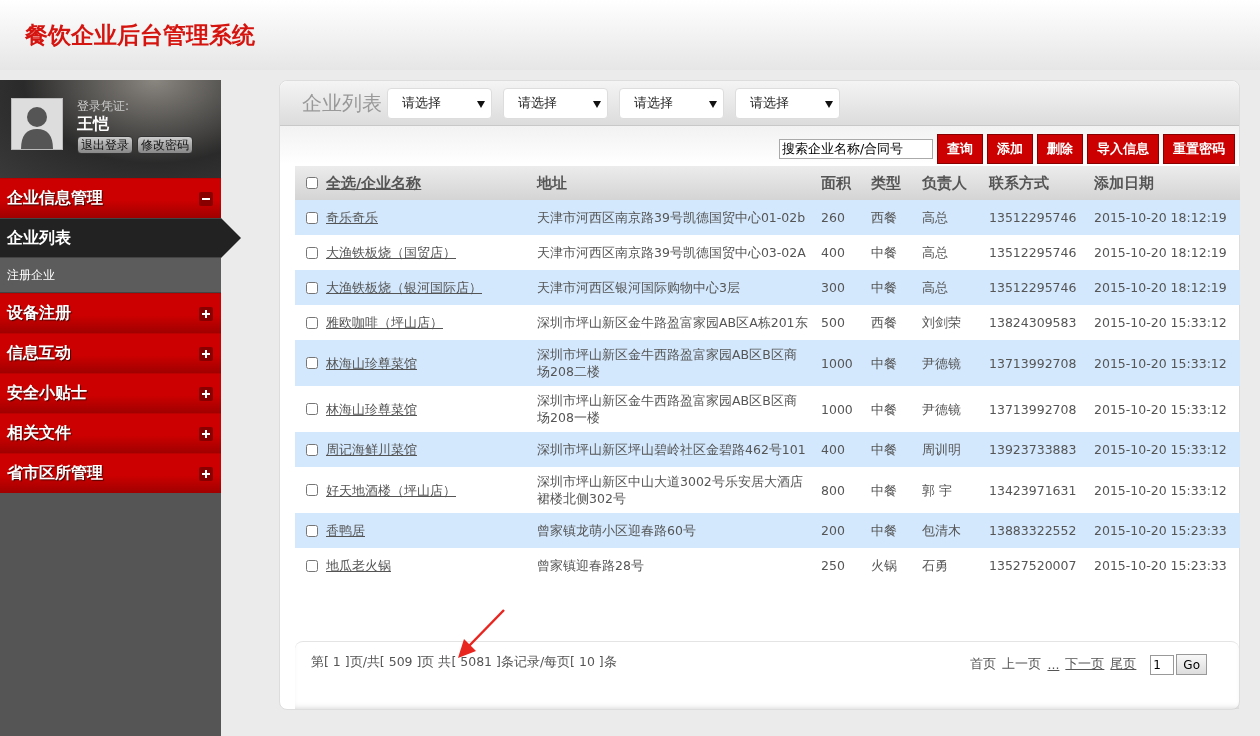 The height and width of the screenshot is (736, 1260). I want to click on go-button: Go, so click(1191, 664).